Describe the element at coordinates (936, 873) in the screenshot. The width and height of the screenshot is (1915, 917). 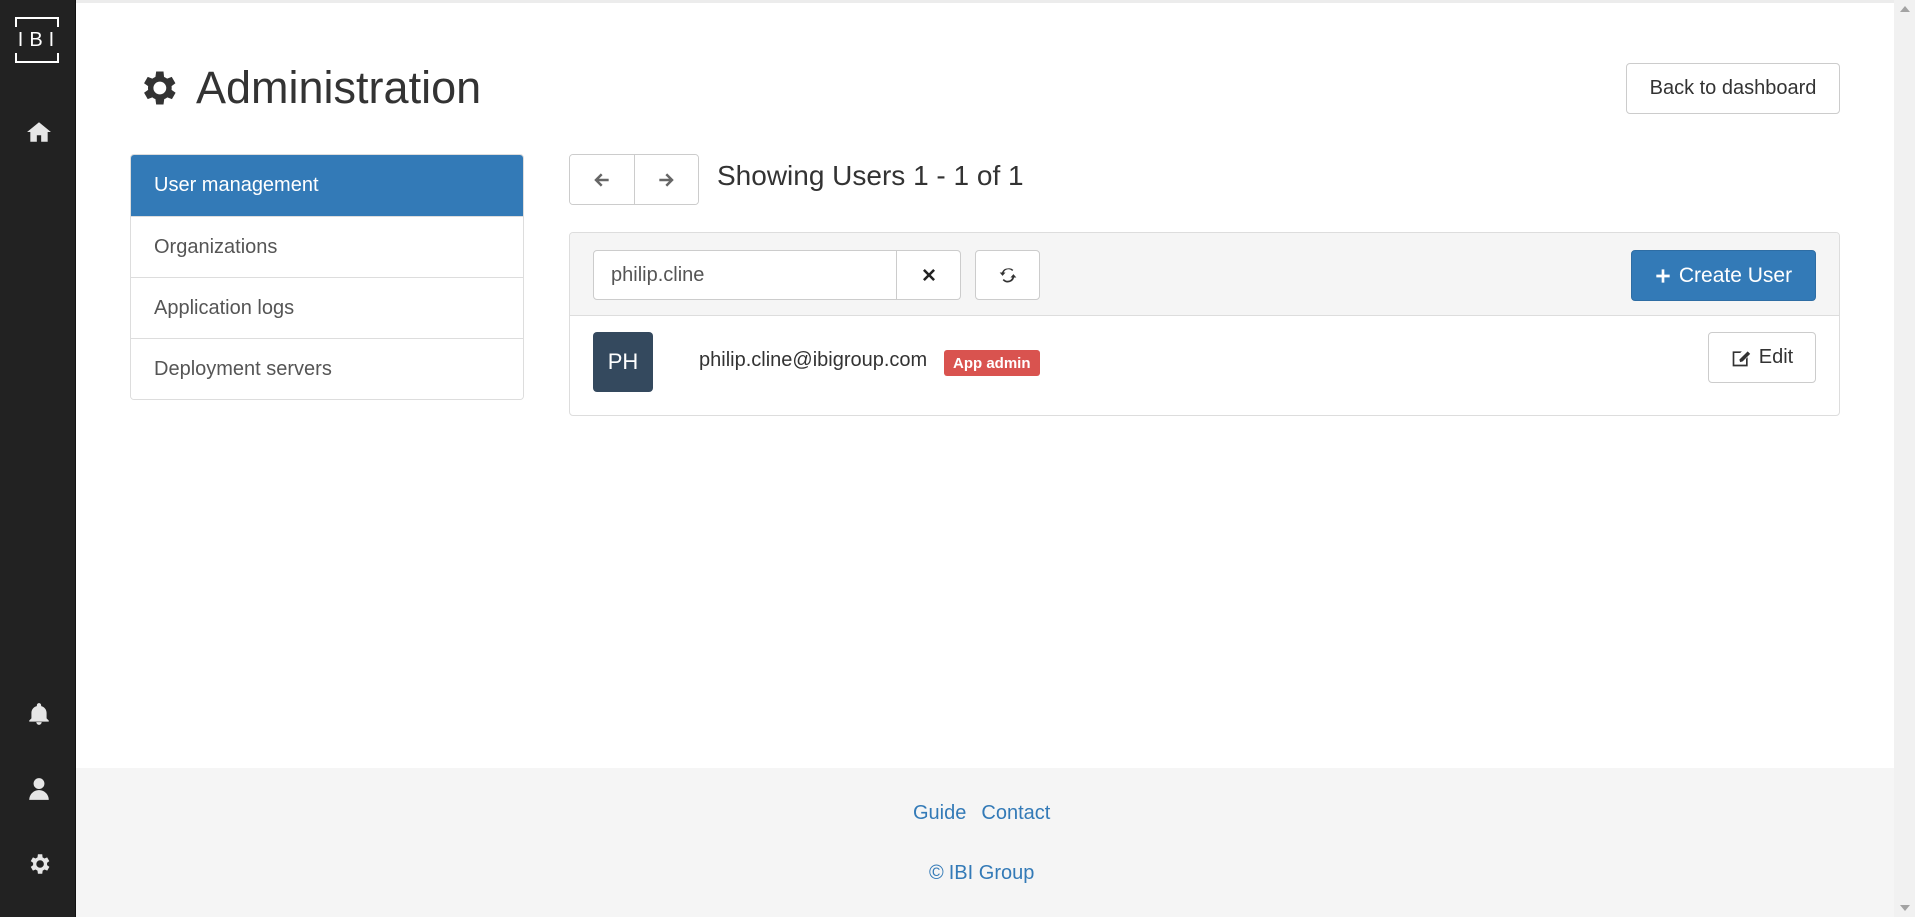
I see `copyright-symbol: ©` at that location.